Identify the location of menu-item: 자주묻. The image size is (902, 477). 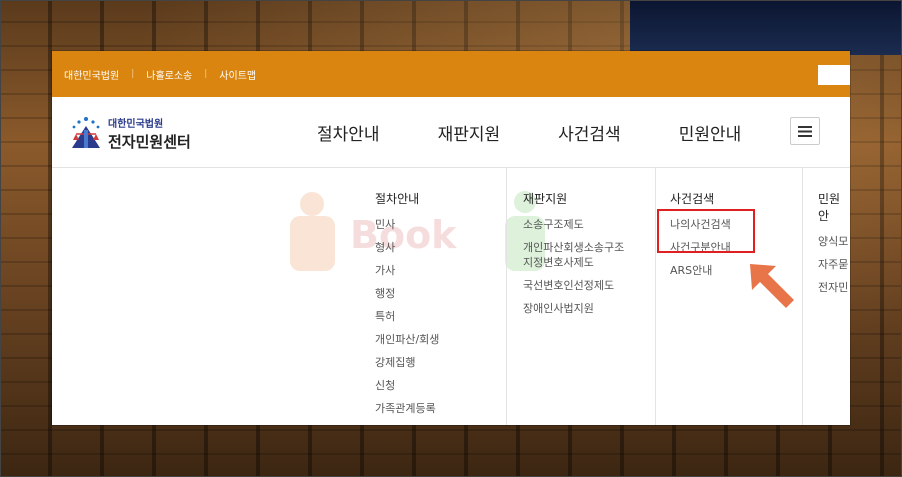
(834, 264).